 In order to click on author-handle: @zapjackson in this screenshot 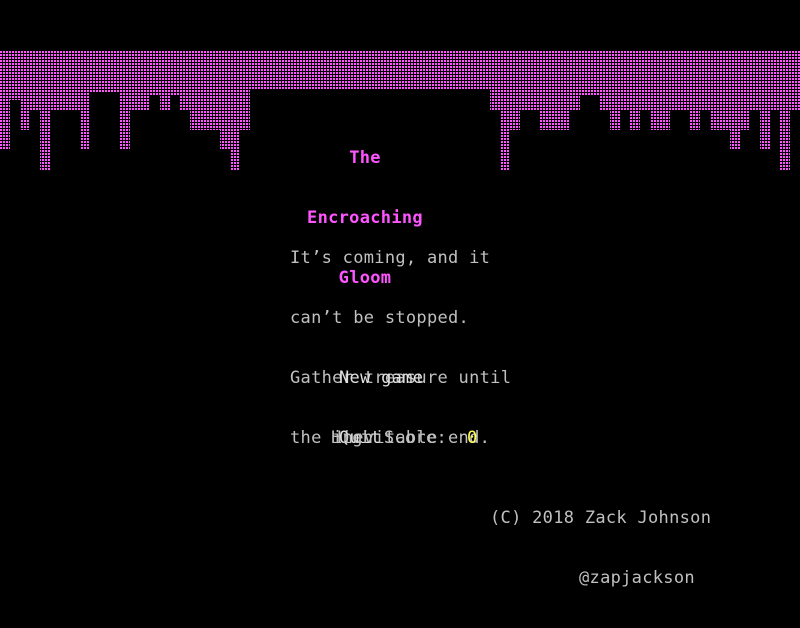, I will do `click(637, 578)`.